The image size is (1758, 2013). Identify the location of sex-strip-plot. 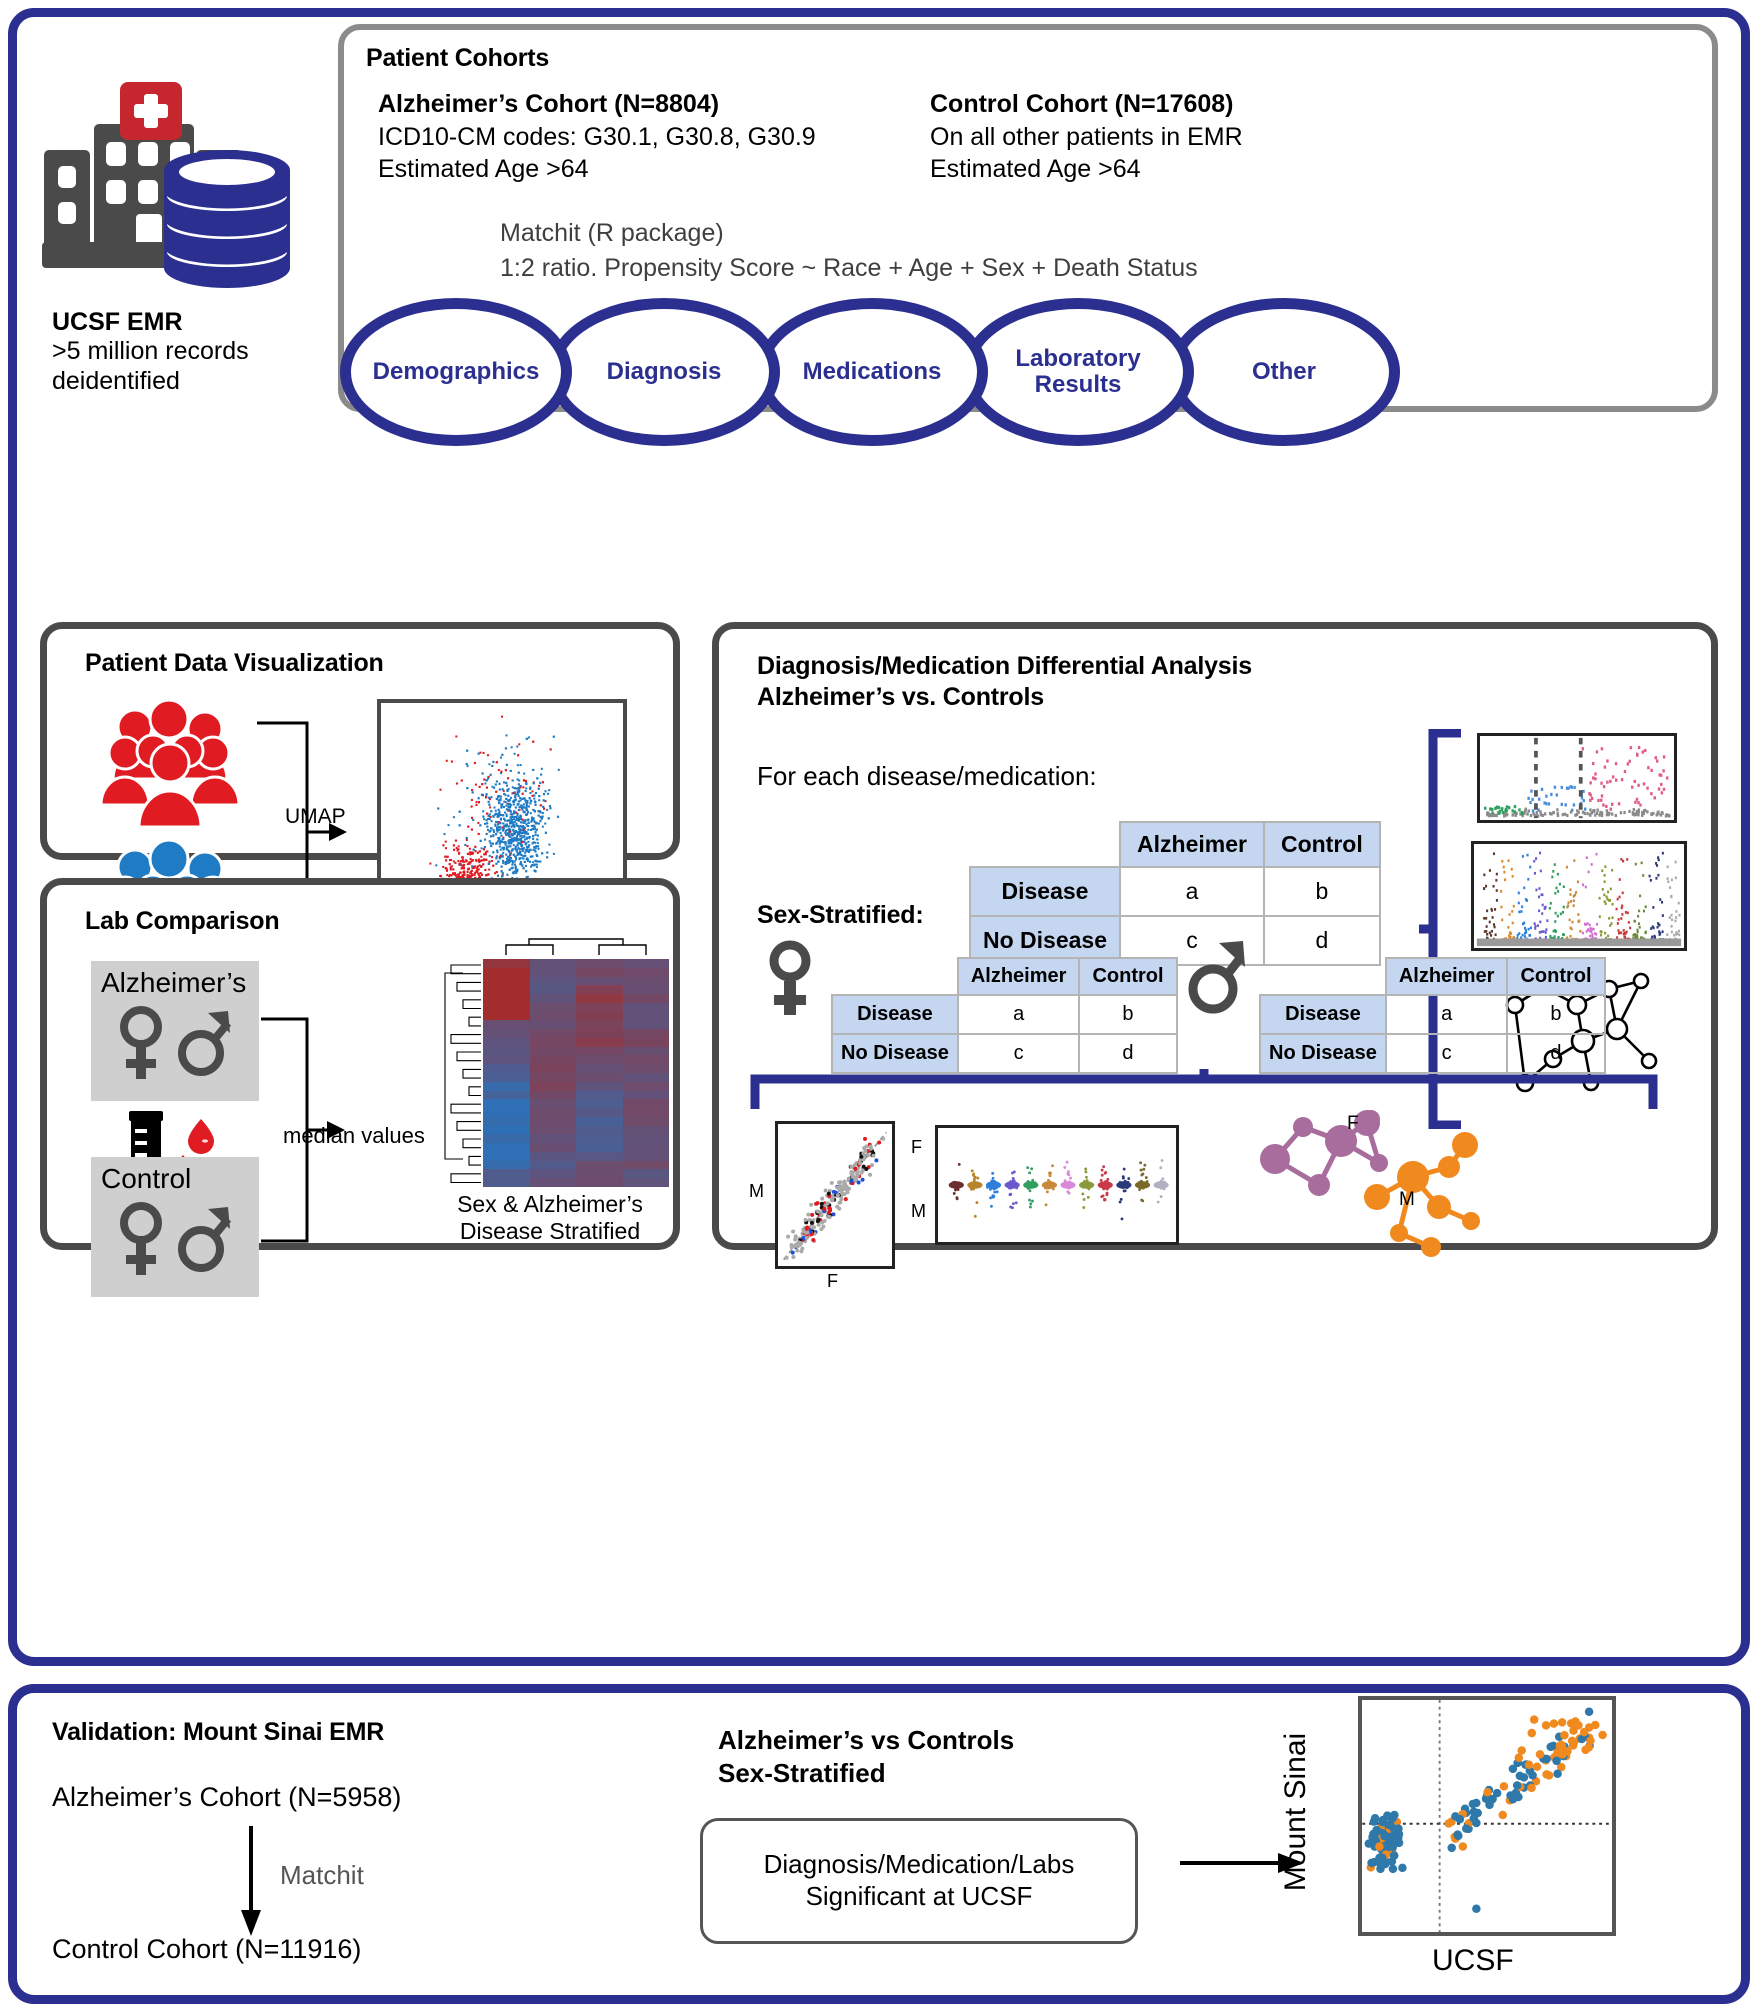
(1057, 1185).